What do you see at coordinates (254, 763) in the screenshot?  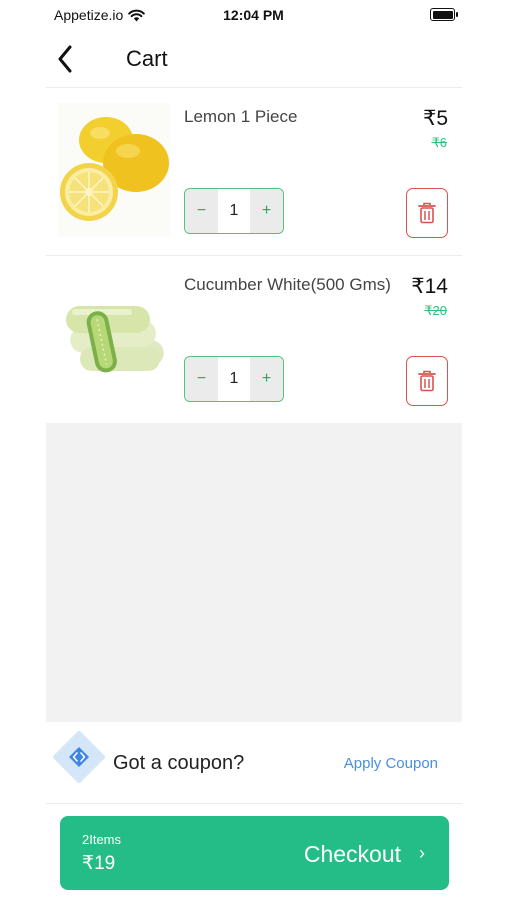 I see `coupon-row: Got a coupon? Apply Coupon` at bounding box center [254, 763].